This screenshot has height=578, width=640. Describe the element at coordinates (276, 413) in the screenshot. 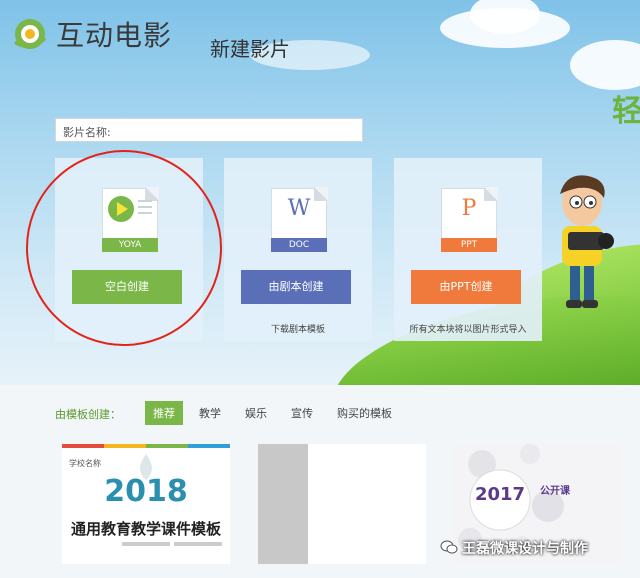

I see `template-tabs: 推荐 教学 娱乐 宣传 购买的模板` at that location.